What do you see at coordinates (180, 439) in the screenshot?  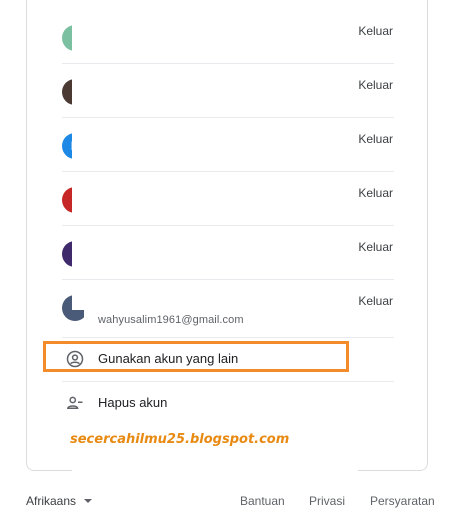 I see `watermark-text: secercahilmu25.blogspot.com` at bounding box center [180, 439].